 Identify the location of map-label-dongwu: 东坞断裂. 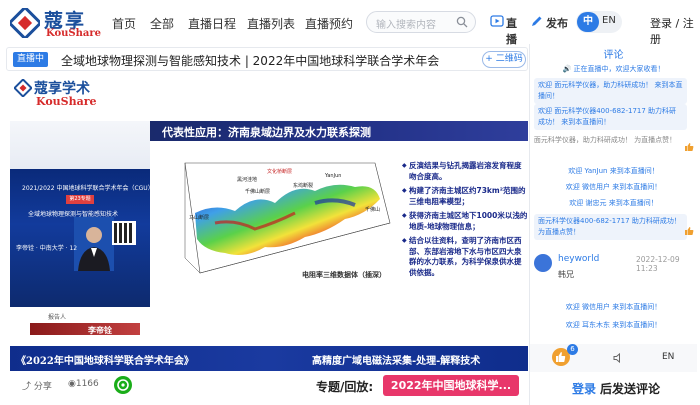
(303, 185).